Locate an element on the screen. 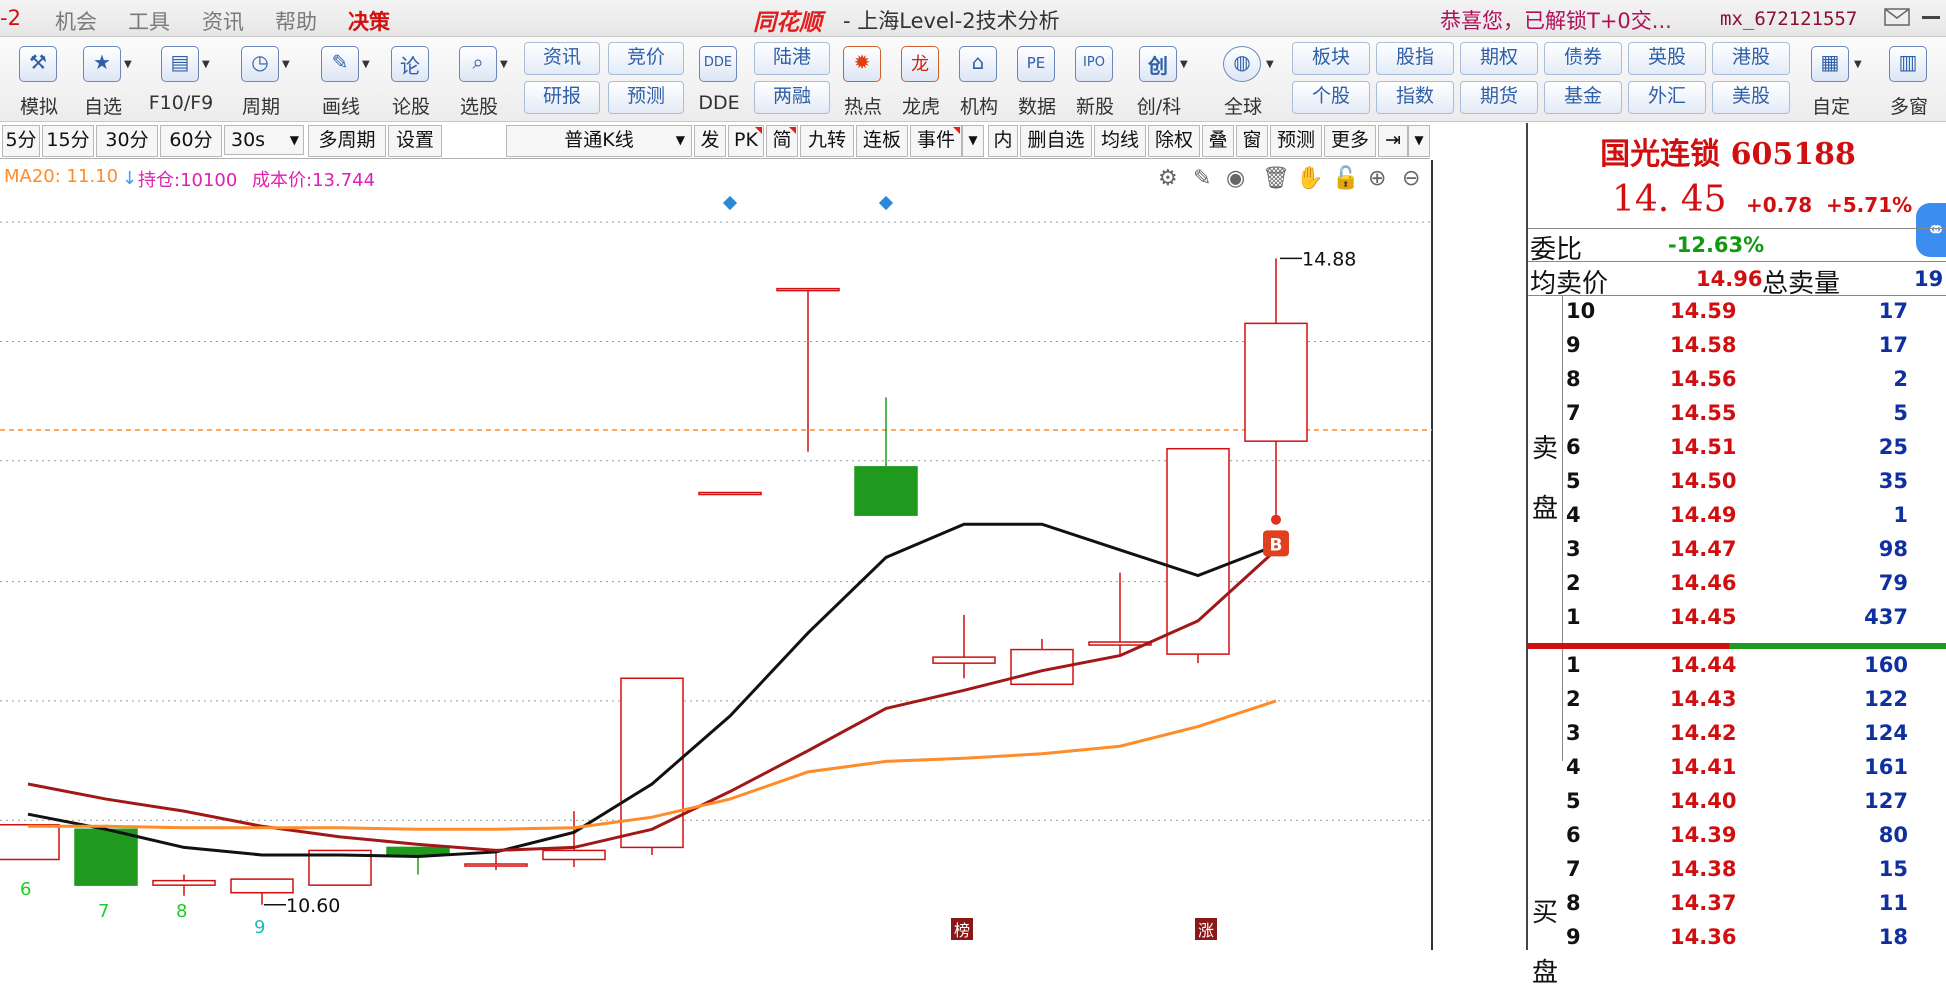  bid-row: 8 14.37 11 is located at coordinates (1755, 906).